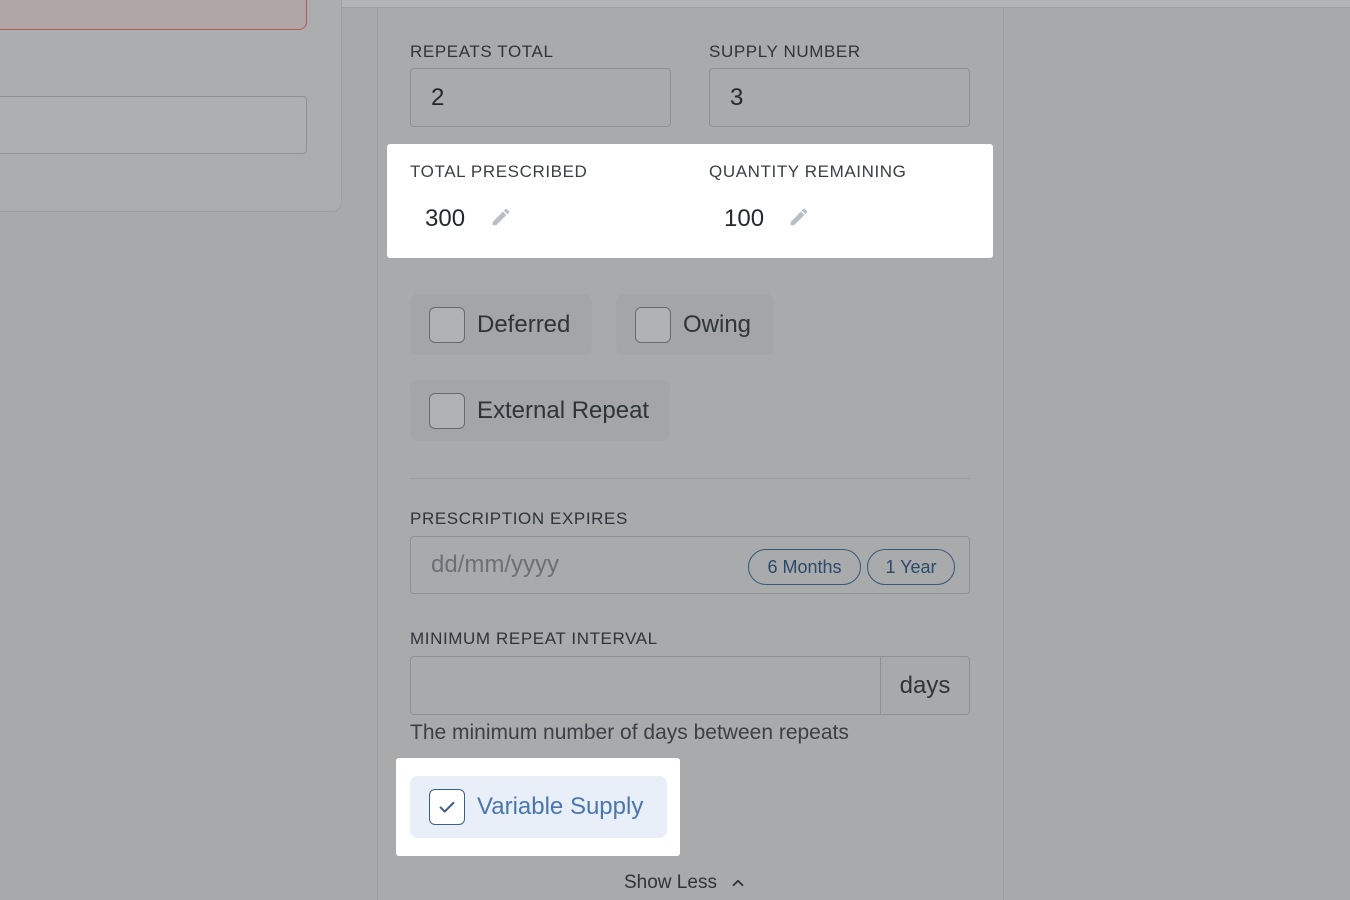  What do you see at coordinates (524, 324) in the screenshot?
I see `deferred-label: Deferred` at bounding box center [524, 324].